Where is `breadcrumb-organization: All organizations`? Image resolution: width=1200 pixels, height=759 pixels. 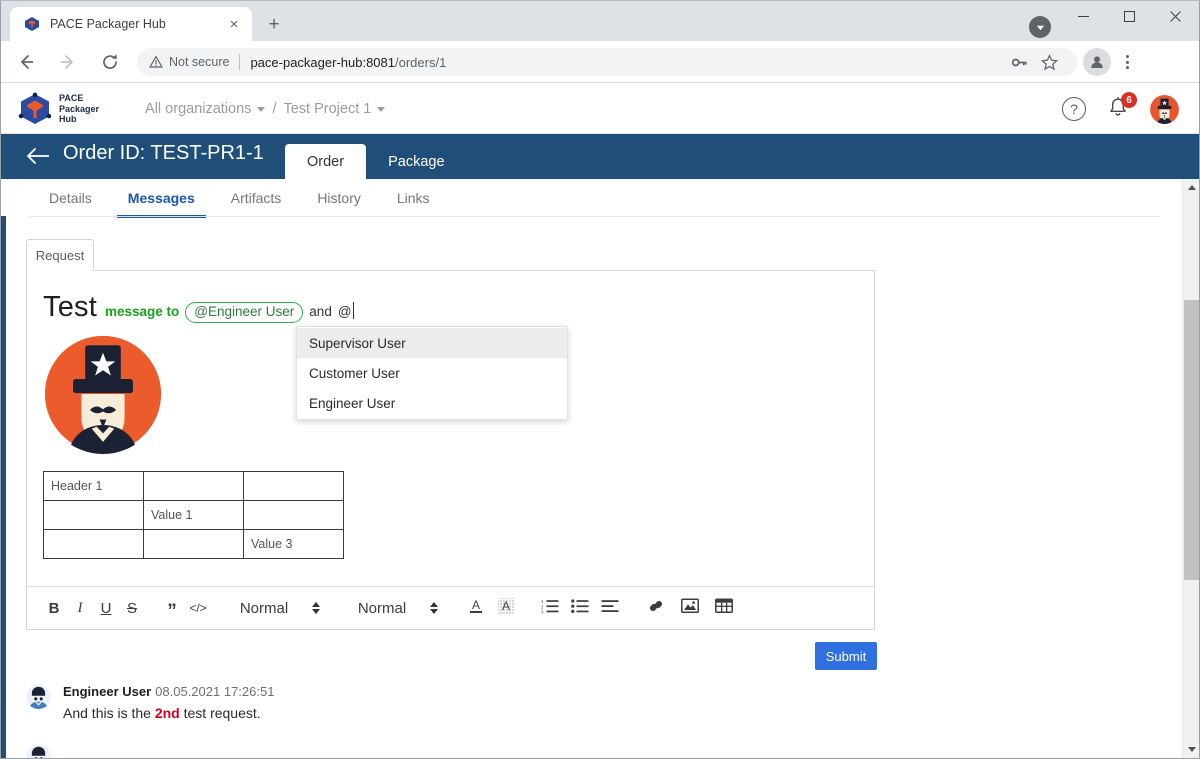 breadcrumb-organization: All organizations is located at coordinates (205, 109).